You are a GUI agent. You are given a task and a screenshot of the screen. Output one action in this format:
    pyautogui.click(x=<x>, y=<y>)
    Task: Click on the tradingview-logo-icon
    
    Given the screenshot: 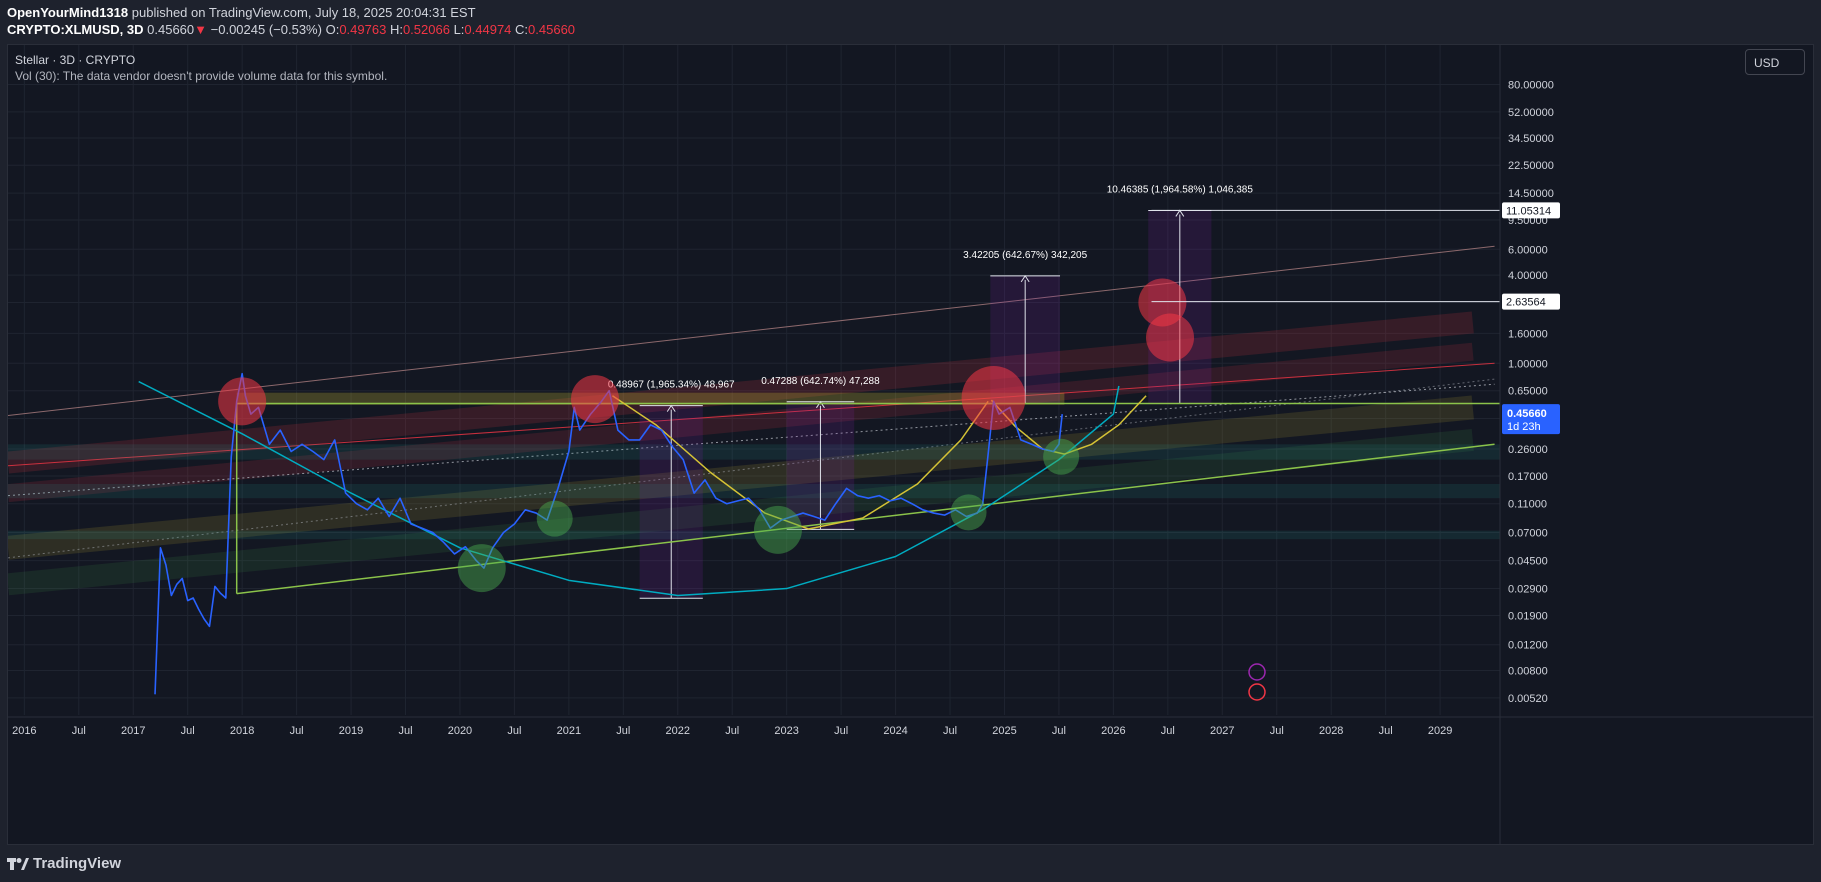 What is the action you would take?
    pyautogui.click(x=18, y=863)
    